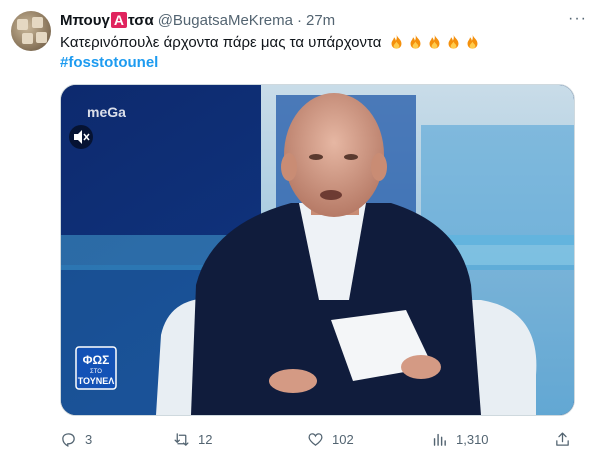 The height and width of the screenshot is (470, 609). Describe the element at coordinates (343, 439) in the screenshot. I see `like-count: 102` at that location.